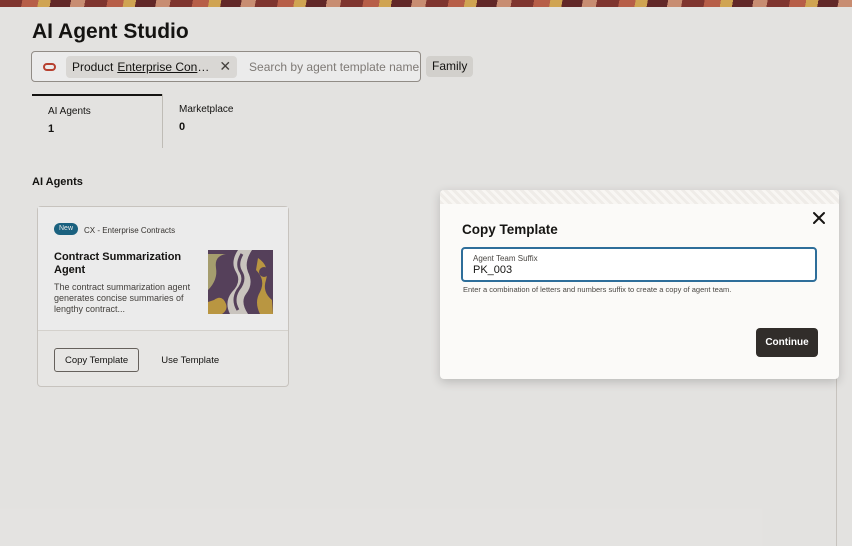 The image size is (852, 546). What do you see at coordinates (505, 258) in the screenshot?
I see `field-label: Agent Team Suffix` at bounding box center [505, 258].